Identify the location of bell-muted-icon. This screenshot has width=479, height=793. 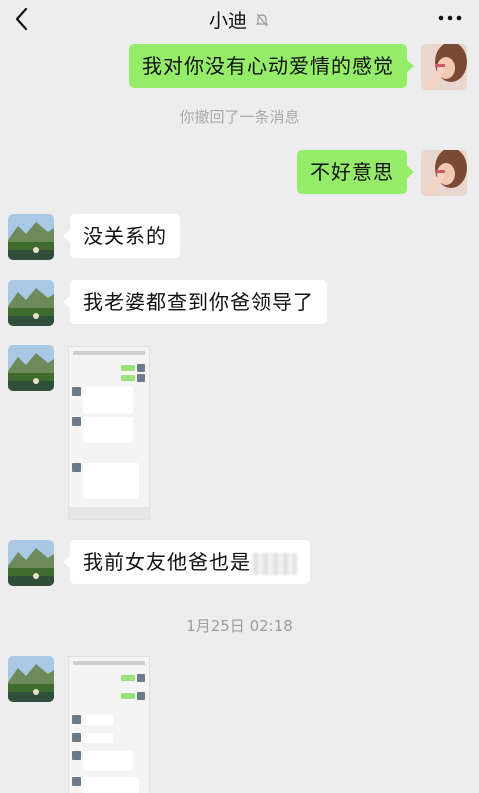
(262, 19).